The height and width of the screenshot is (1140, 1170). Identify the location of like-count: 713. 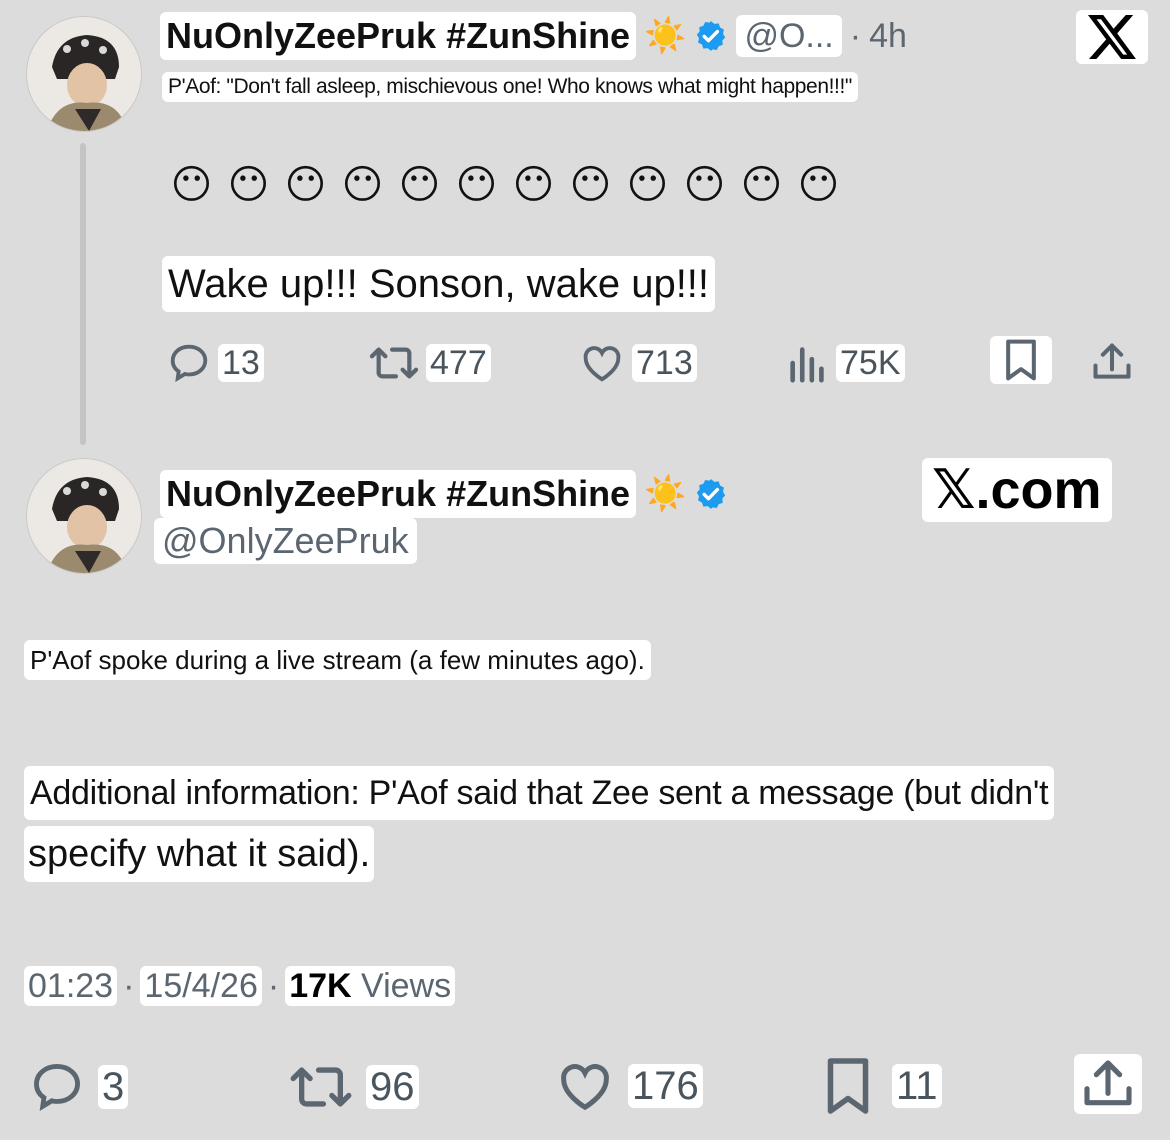
(664, 363).